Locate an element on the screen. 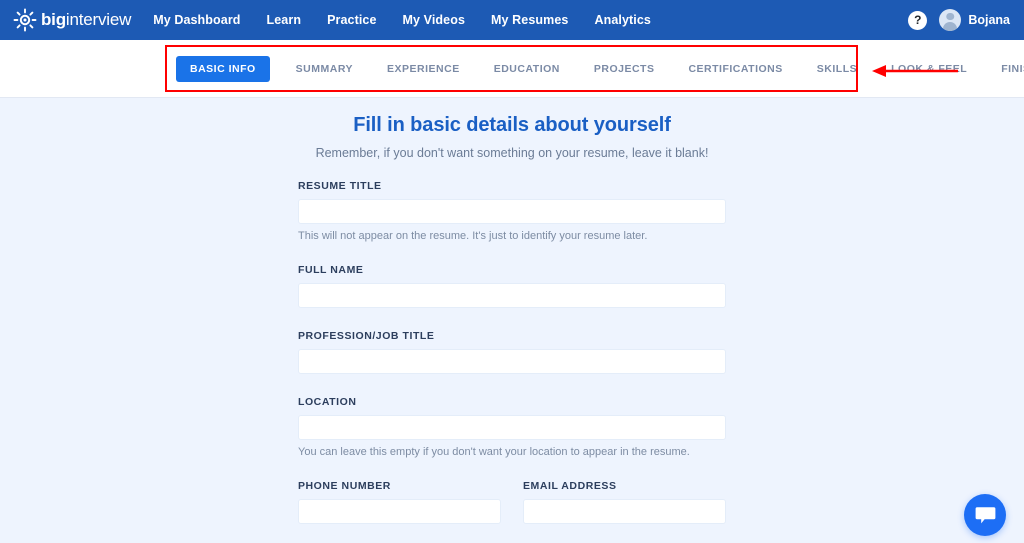 The height and width of the screenshot is (543, 1024). field-email-address: EMAIL ADDRESS is located at coordinates (624, 502).